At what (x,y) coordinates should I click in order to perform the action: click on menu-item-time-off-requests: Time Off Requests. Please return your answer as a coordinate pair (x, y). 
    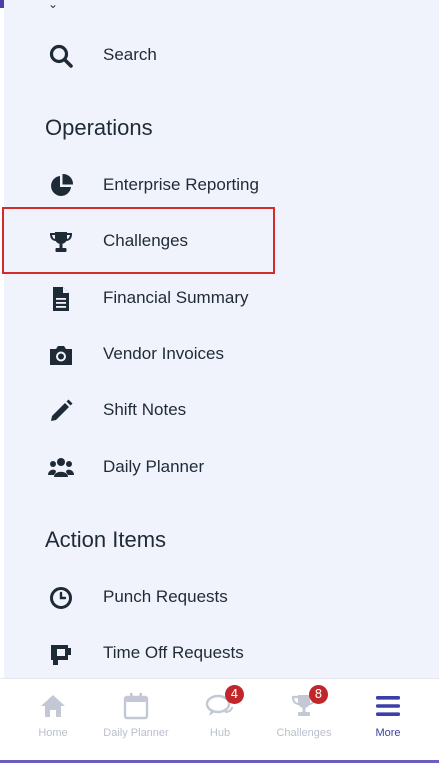
    Looking at the image, I should click on (221, 651).